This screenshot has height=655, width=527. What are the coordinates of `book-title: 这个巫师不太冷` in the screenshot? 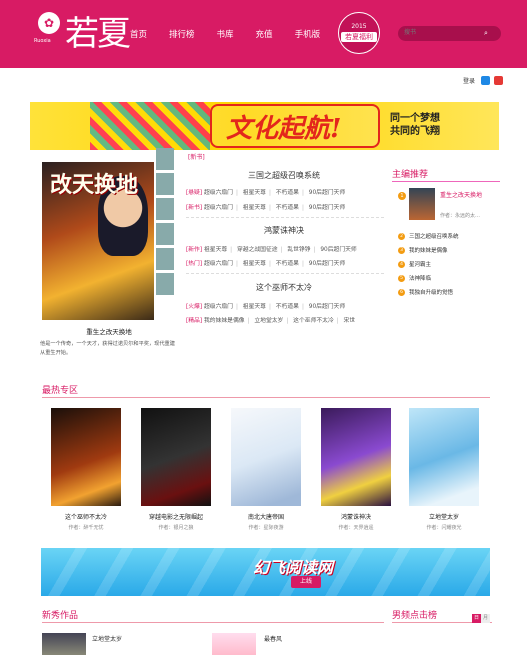 It's located at (86, 516).